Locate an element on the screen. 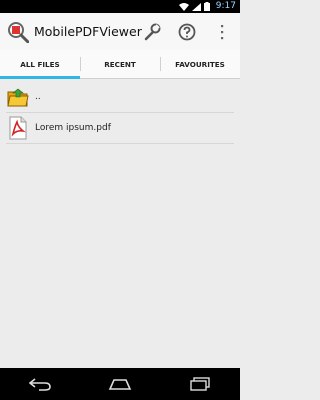 This screenshot has width=320, height=400. tab-label: FAVOURITES is located at coordinates (200, 64).